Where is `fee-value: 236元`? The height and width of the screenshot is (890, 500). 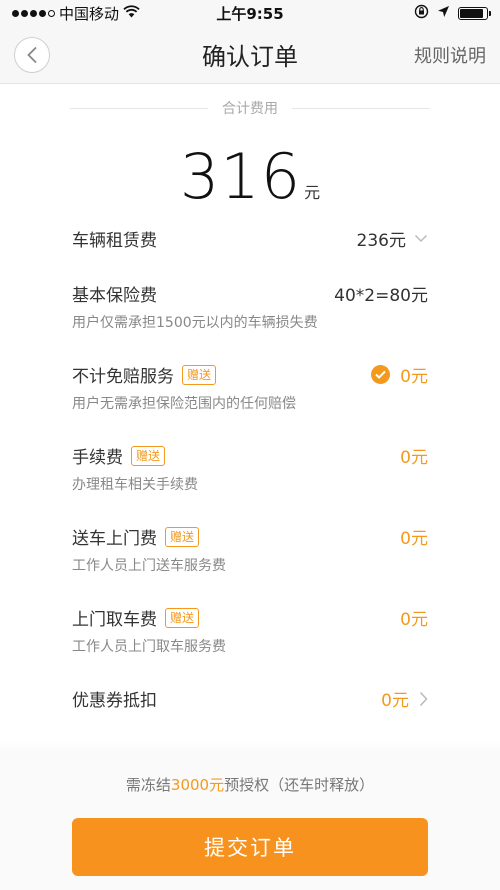 fee-value: 236元 is located at coordinates (392, 238).